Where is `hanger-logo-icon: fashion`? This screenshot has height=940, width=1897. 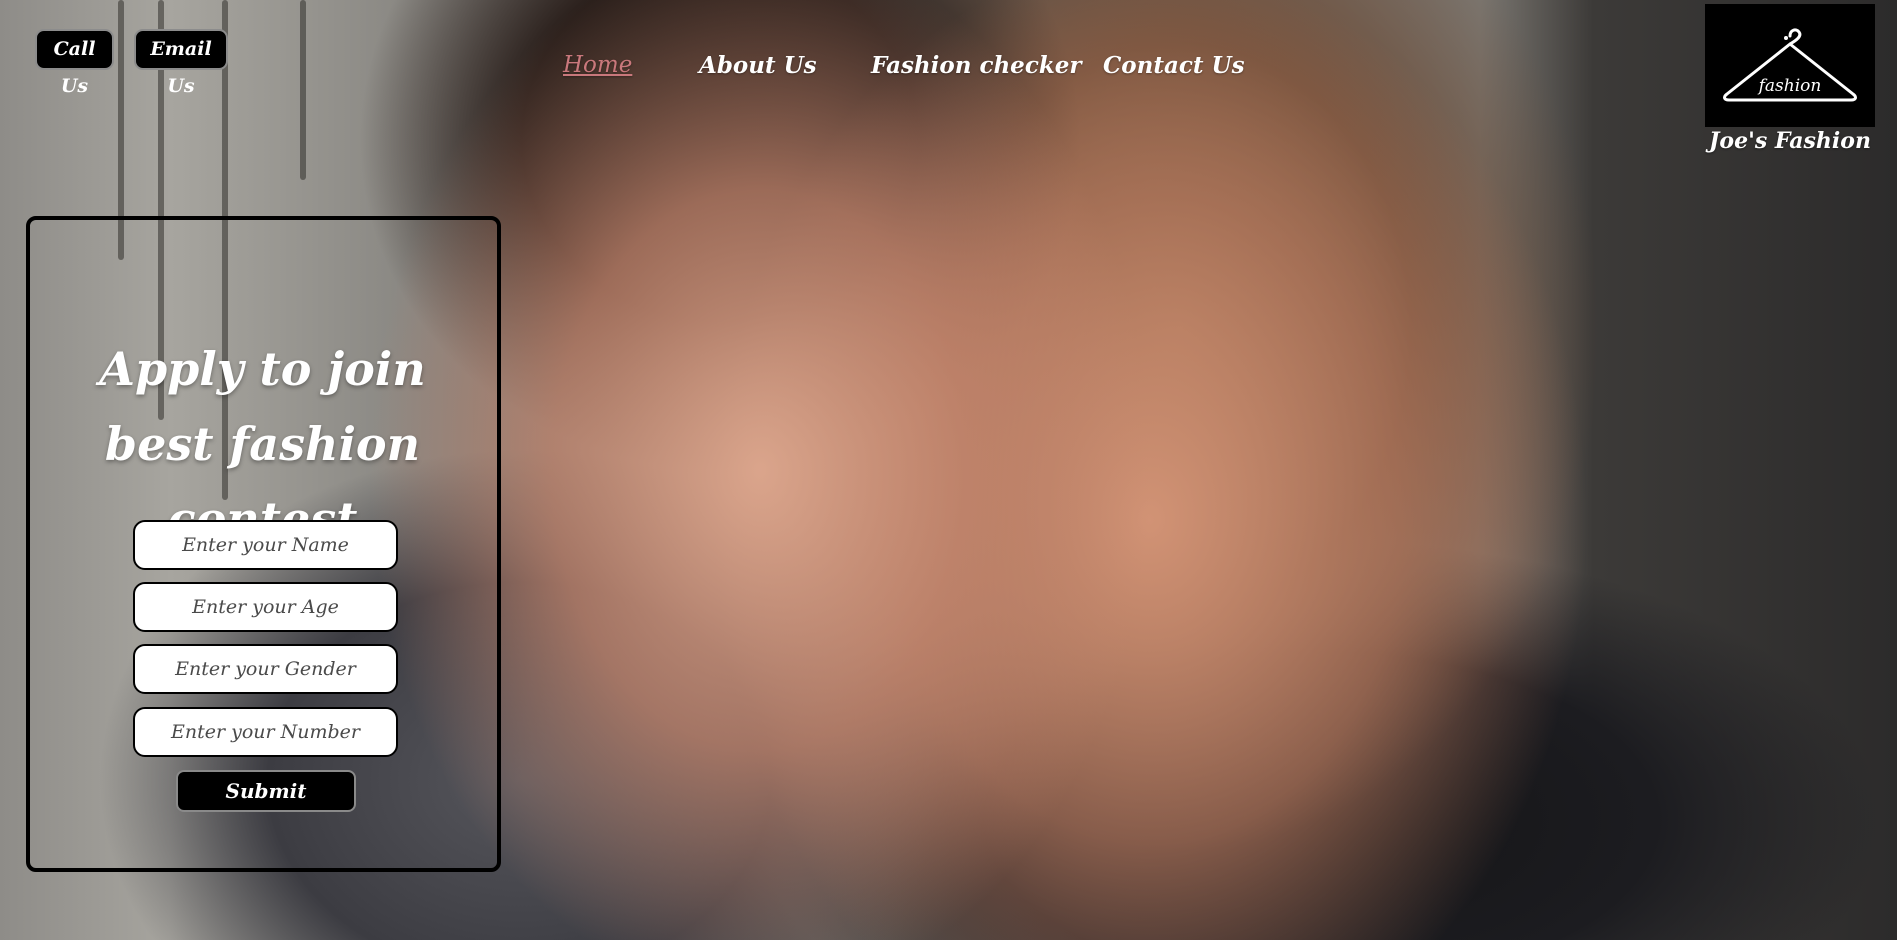 hanger-logo-icon: fashion is located at coordinates (1790, 64).